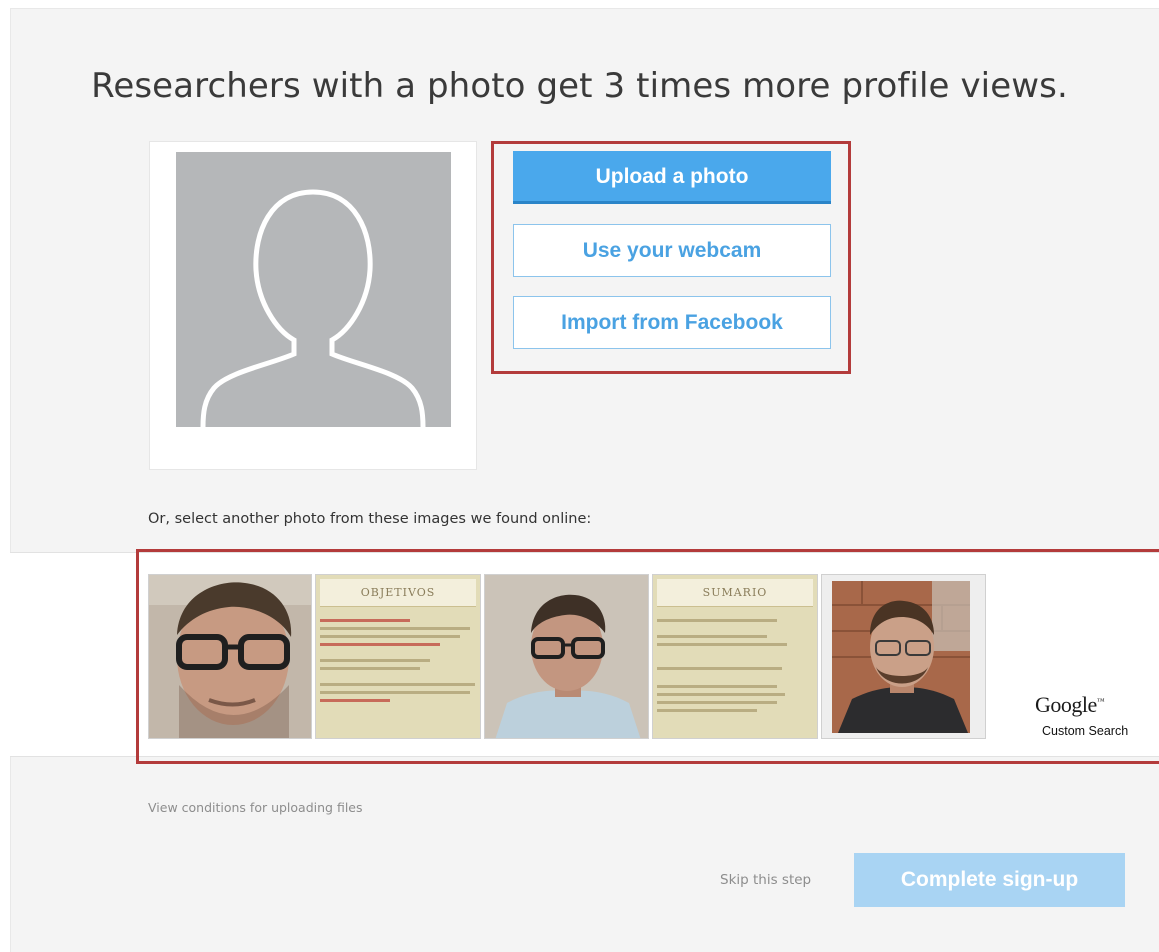 The height and width of the screenshot is (952, 1159). I want to click on import-facebook-button: Import from Facebook, so click(672, 322).